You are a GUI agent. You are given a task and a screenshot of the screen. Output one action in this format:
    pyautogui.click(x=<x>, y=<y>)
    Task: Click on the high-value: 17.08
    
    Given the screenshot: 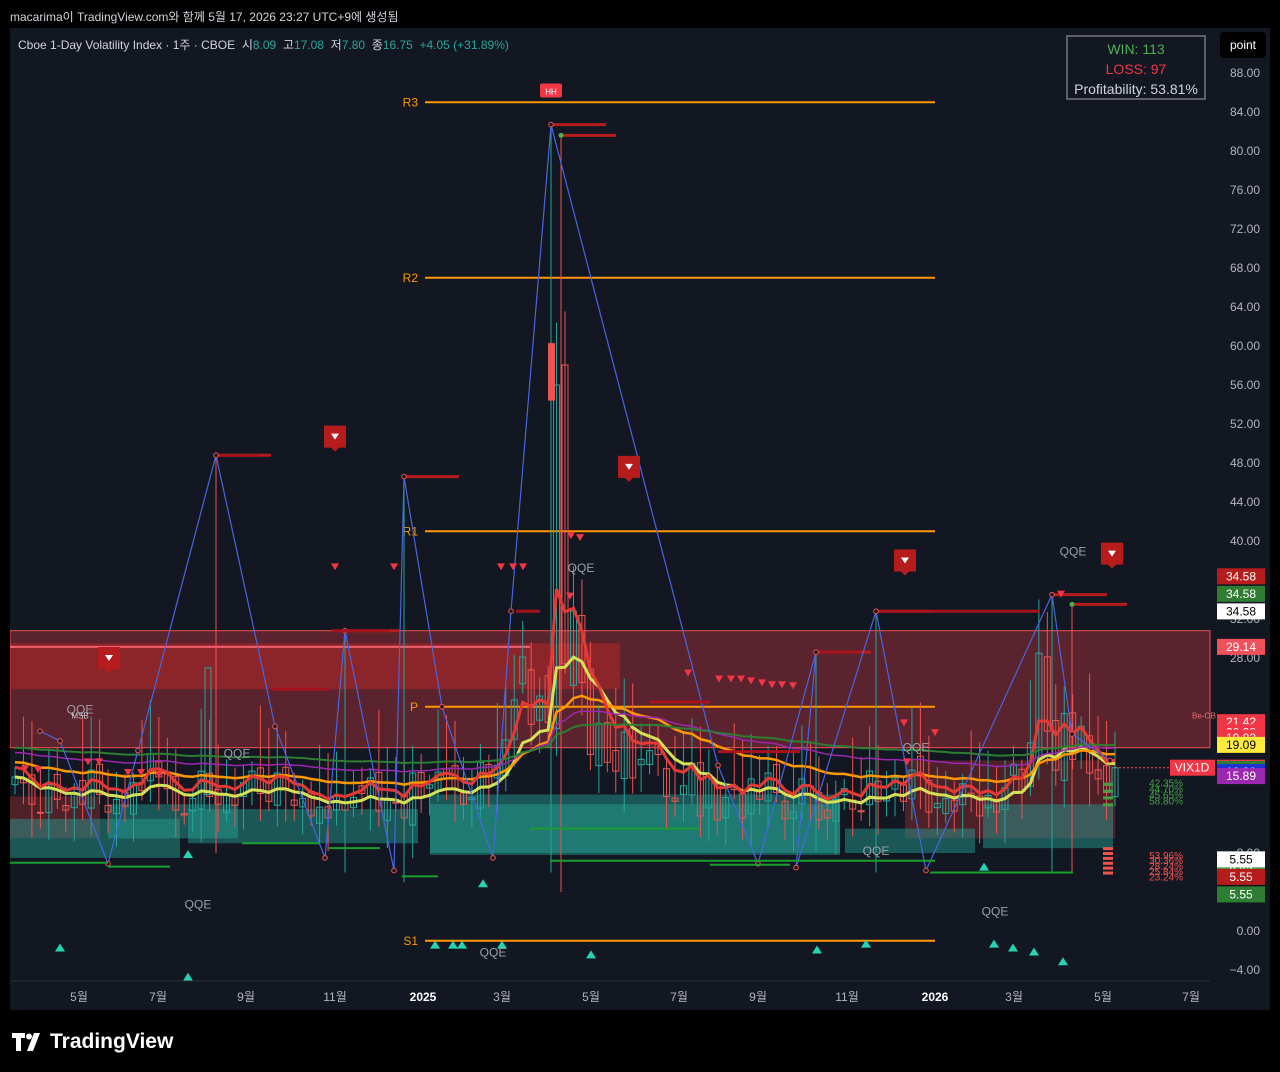 What is the action you would take?
    pyautogui.click(x=308, y=45)
    